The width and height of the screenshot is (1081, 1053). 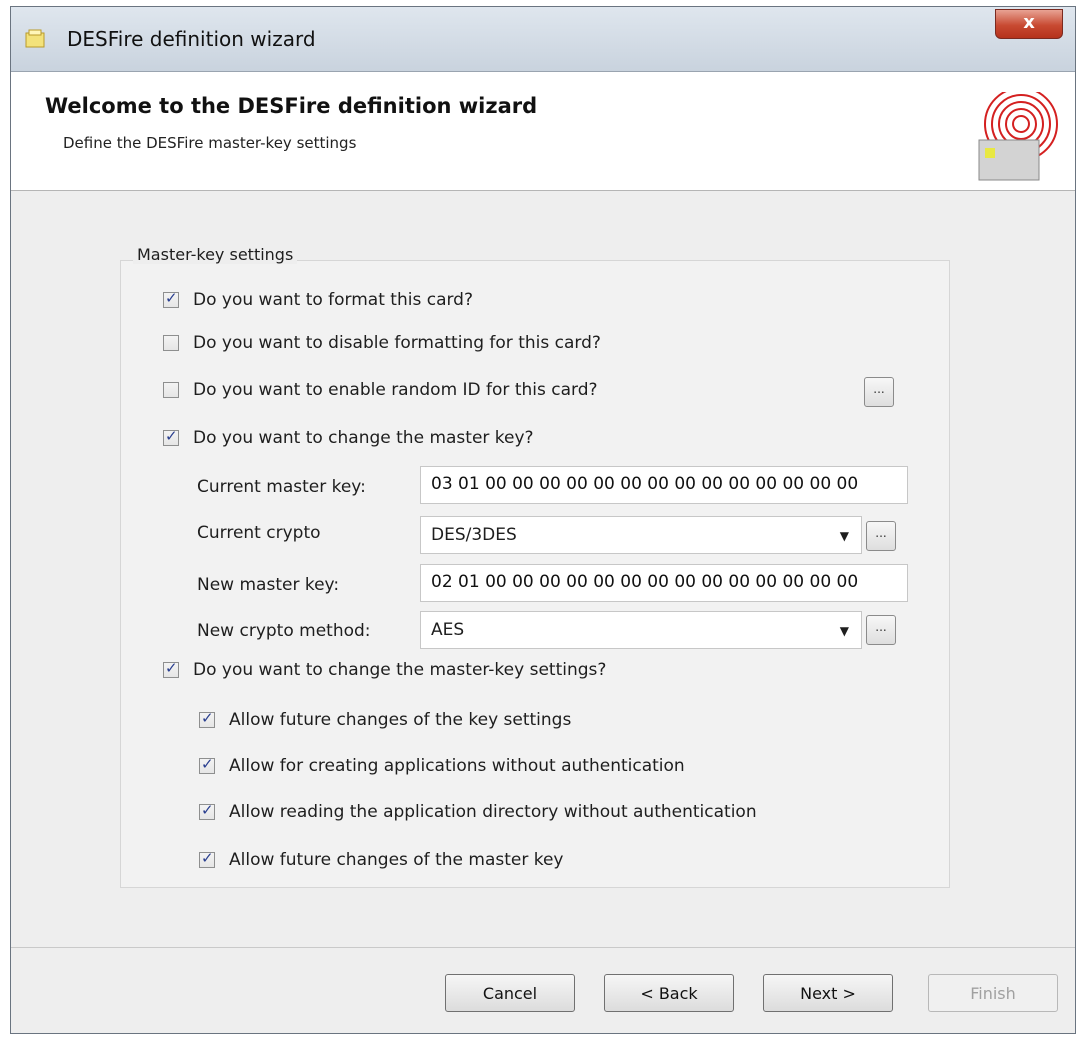 I want to click on disable-formatting-checkbox, so click(x=171, y=343).